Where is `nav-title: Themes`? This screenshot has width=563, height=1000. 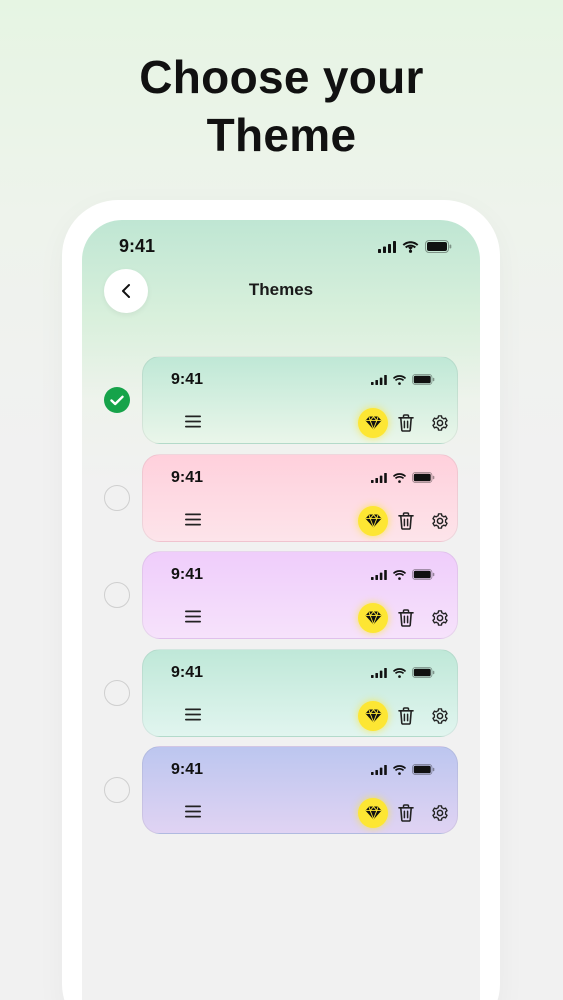
nav-title: Themes is located at coordinates (281, 289).